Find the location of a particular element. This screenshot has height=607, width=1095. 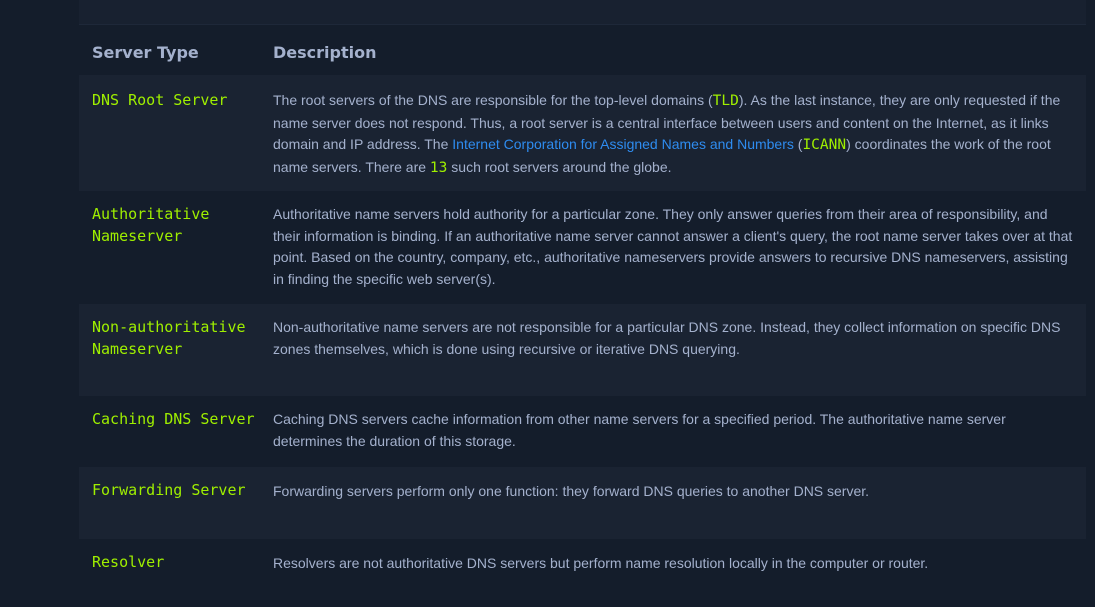

header-description: Description is located at coordinates (673, 53).